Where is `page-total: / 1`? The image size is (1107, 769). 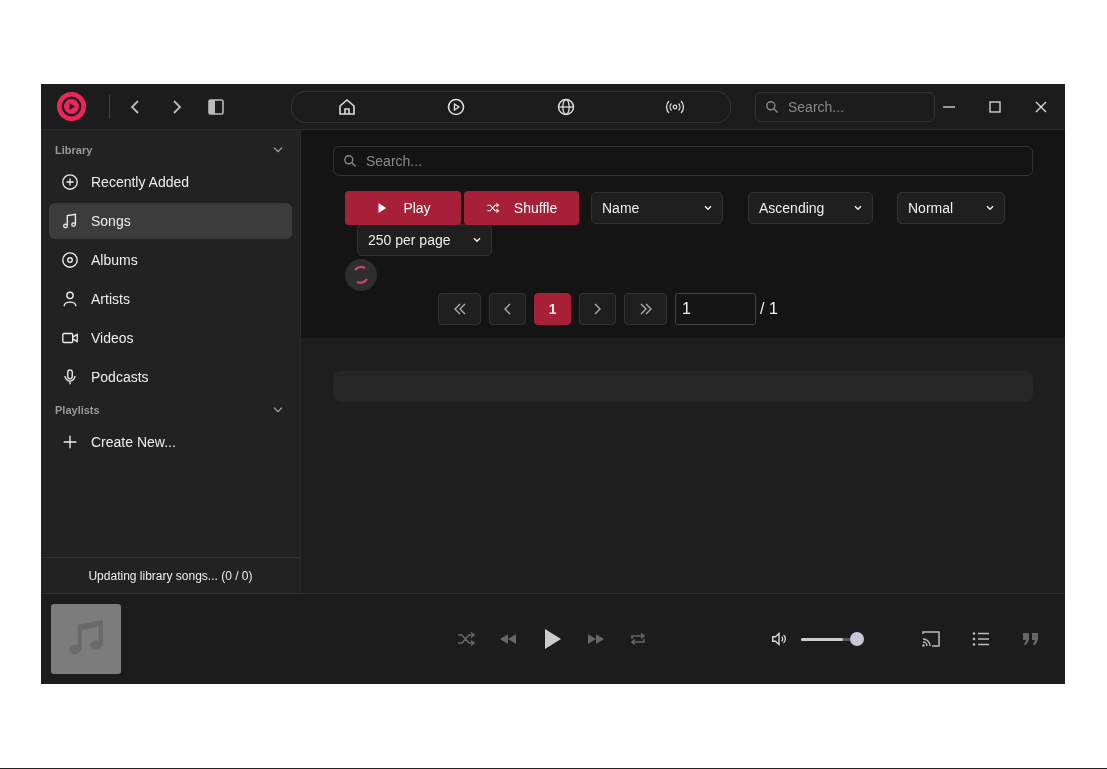
page-total: / 1 is located at coordinates (769, 309).